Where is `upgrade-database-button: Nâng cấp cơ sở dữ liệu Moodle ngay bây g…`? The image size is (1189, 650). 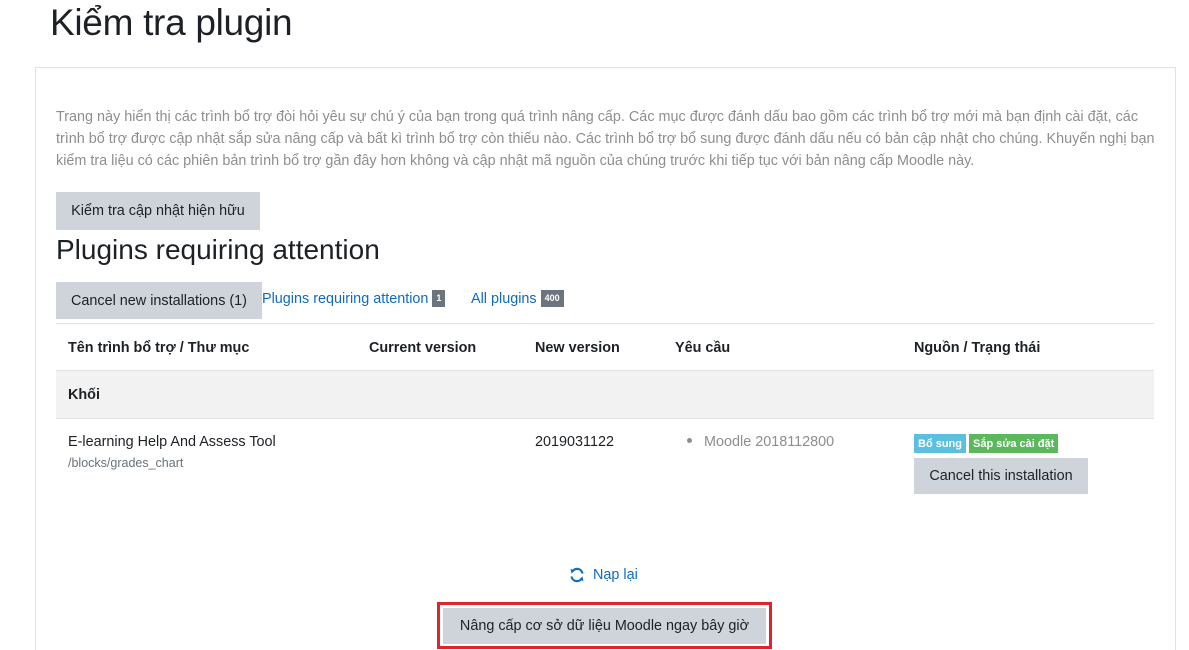 upgrade-database-button: Nâng cấp cơ sở dữ liệu Moodle ngay bây g… is located at coordinates (604, 626).